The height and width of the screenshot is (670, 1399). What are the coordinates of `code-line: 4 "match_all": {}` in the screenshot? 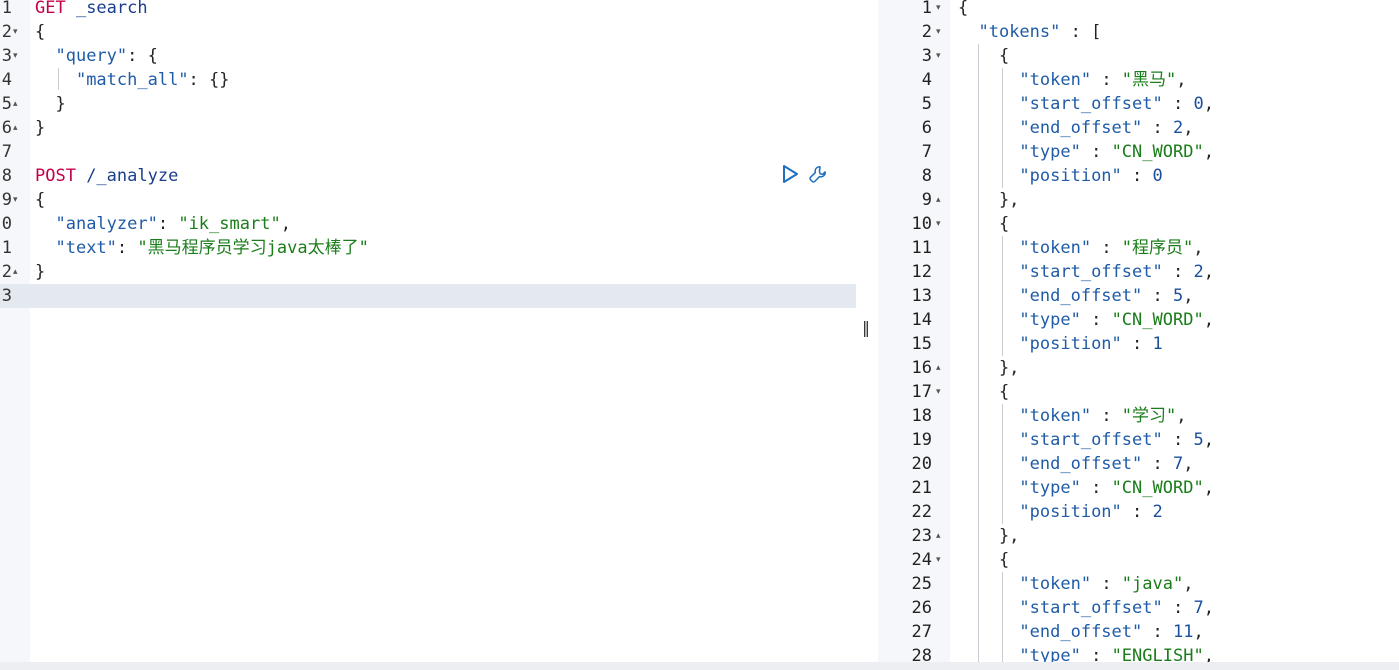 It's located at (428, 80).